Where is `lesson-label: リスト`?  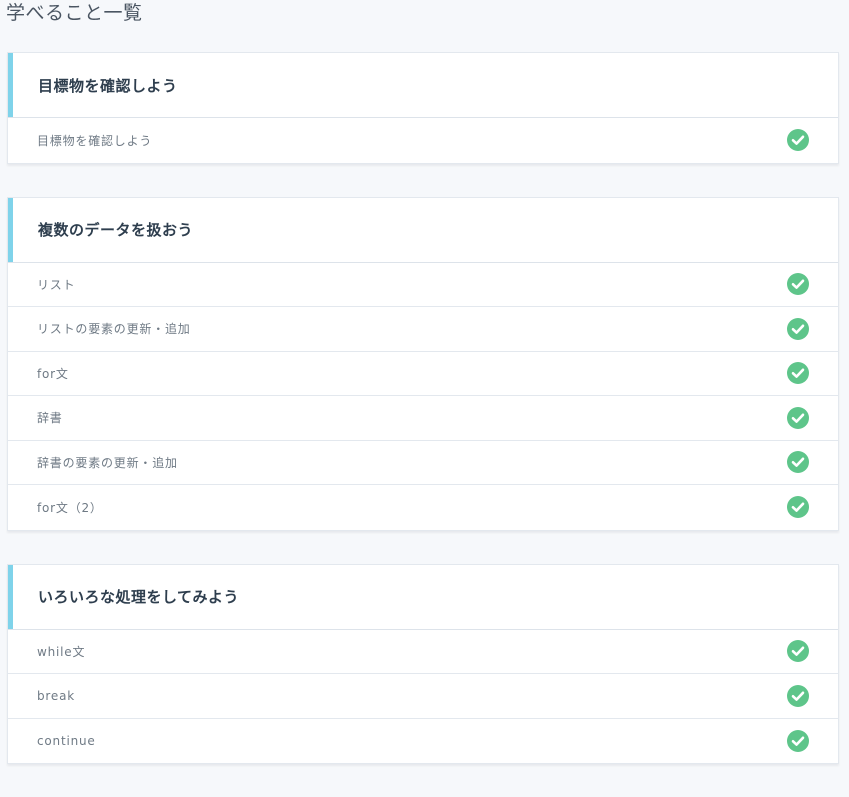 lesson-label: リスト is located at coordinates (56, 284).